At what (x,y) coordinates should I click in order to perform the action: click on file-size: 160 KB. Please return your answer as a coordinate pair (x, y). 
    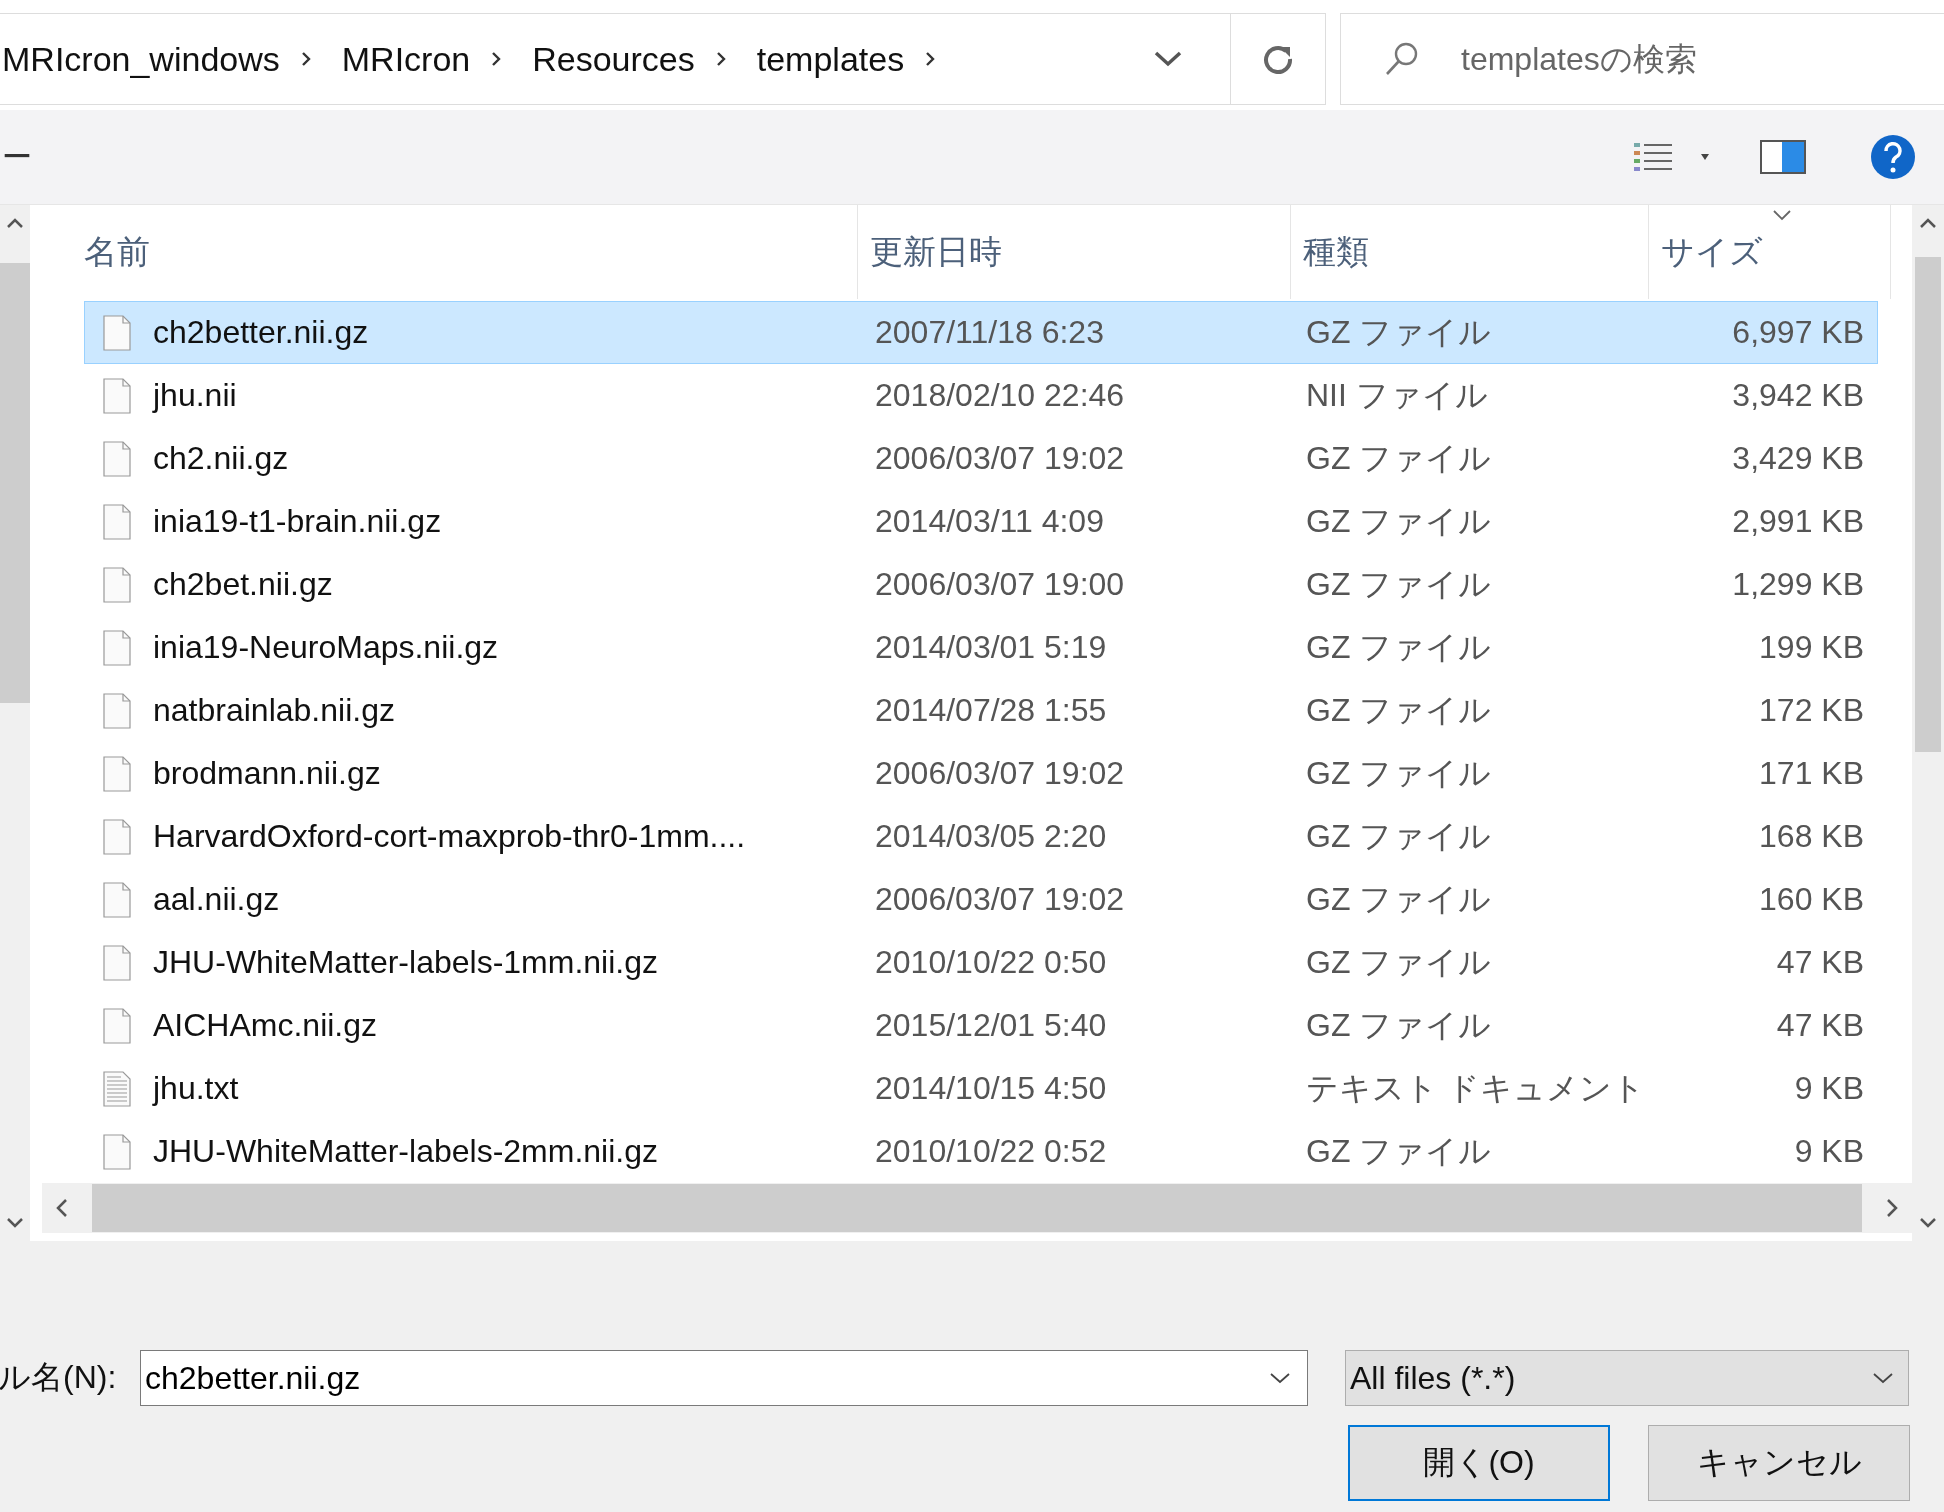
    Looking at the image, I should click on (1811, 899).